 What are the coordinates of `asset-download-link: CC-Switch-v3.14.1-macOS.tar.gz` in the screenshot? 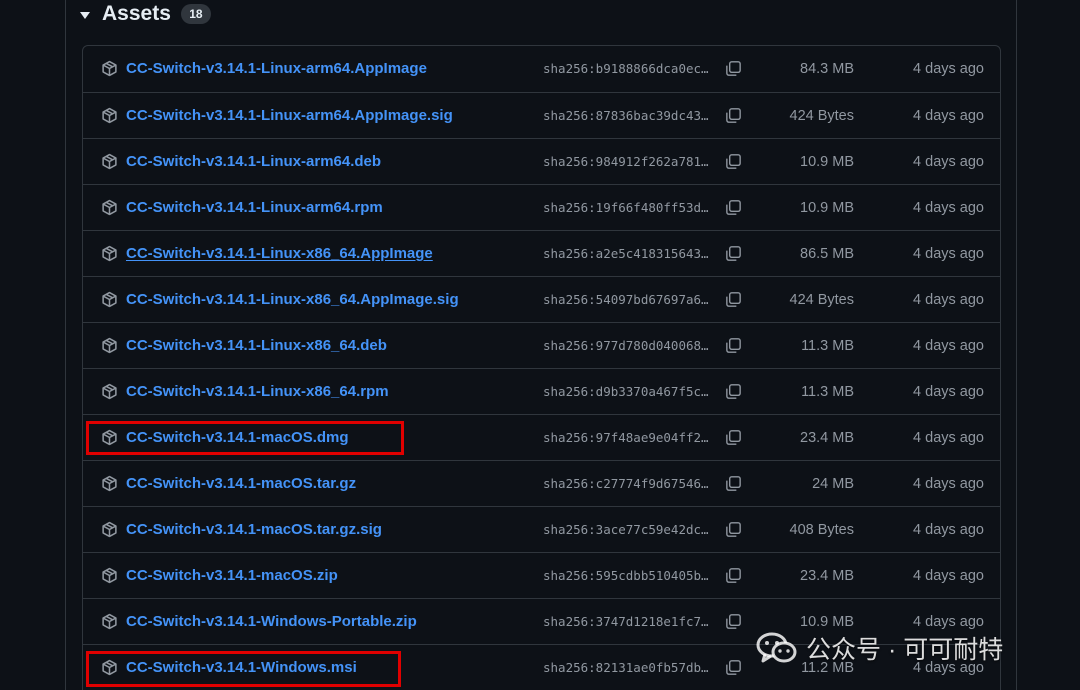 It's located at (241, 484).